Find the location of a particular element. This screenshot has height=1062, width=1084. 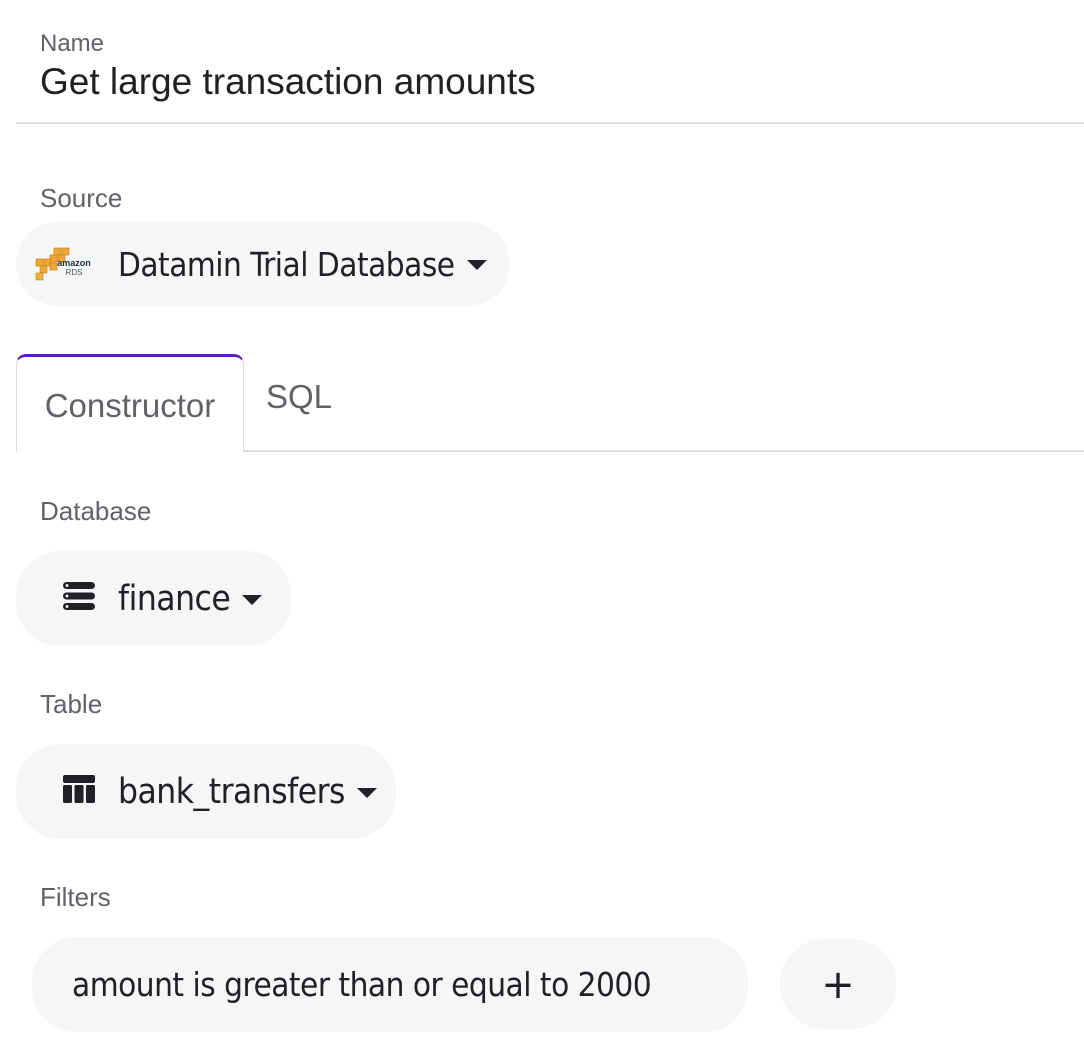

plus-icon: + is located at coordinates (838, 985).